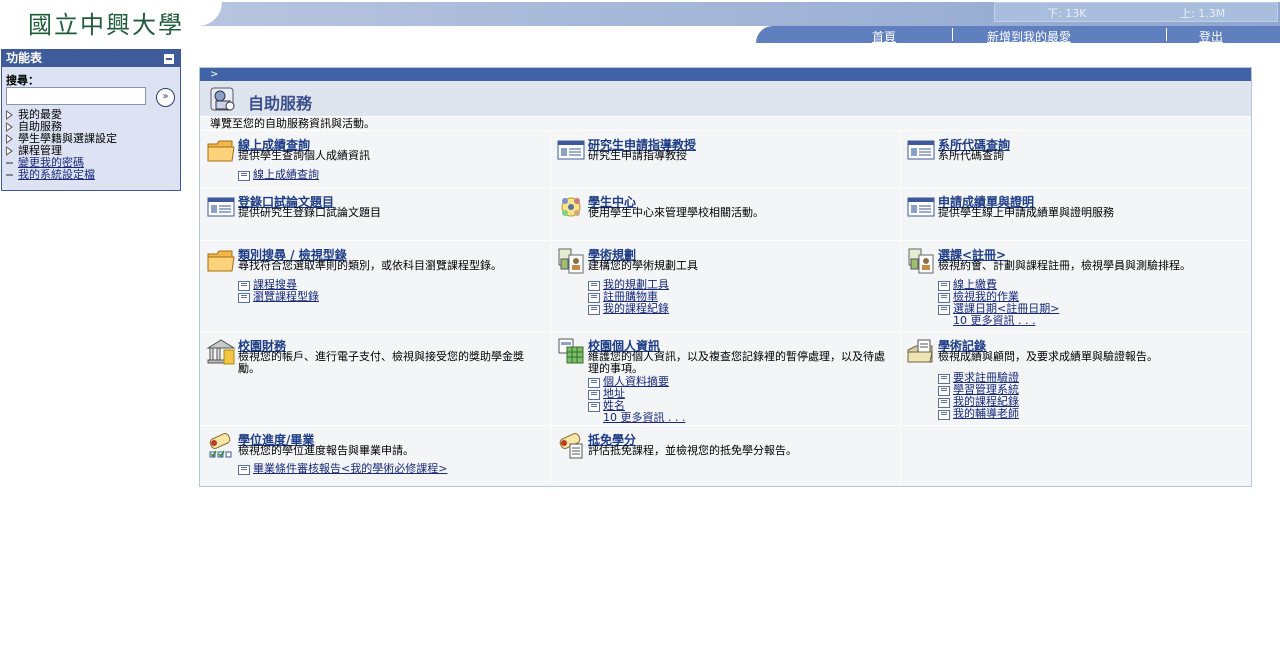  I want to click on page-title: 自助服務, so click(280, 103).